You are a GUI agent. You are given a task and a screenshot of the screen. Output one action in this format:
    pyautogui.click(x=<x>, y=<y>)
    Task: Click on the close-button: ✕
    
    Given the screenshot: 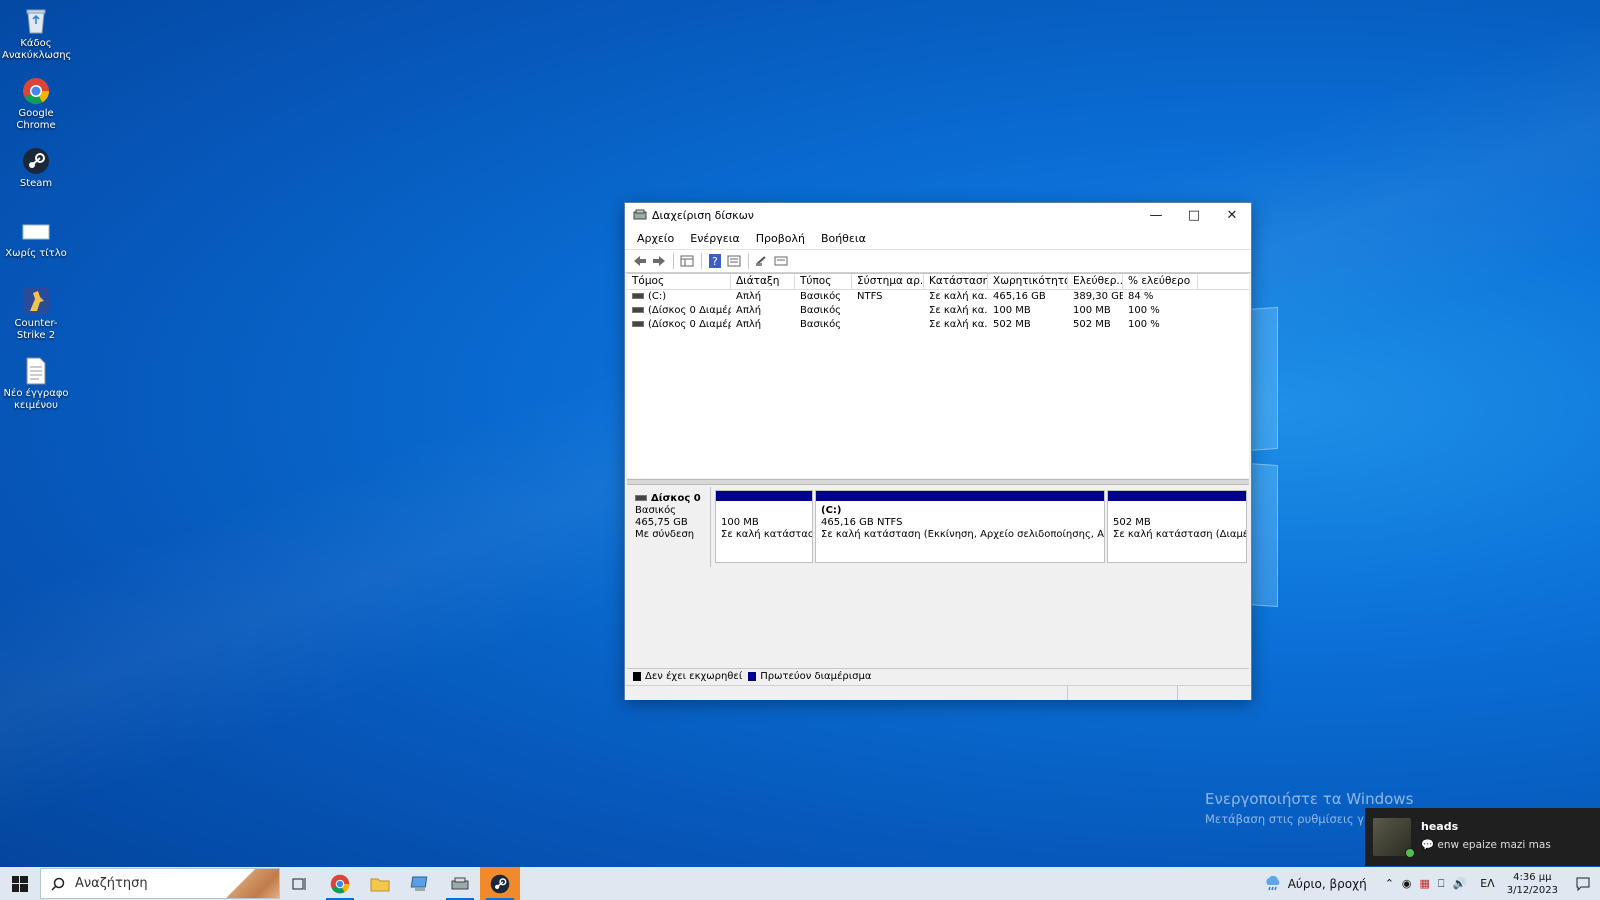 What is the action you would take?
    pyautogui.click(x=1232, y=215)
    